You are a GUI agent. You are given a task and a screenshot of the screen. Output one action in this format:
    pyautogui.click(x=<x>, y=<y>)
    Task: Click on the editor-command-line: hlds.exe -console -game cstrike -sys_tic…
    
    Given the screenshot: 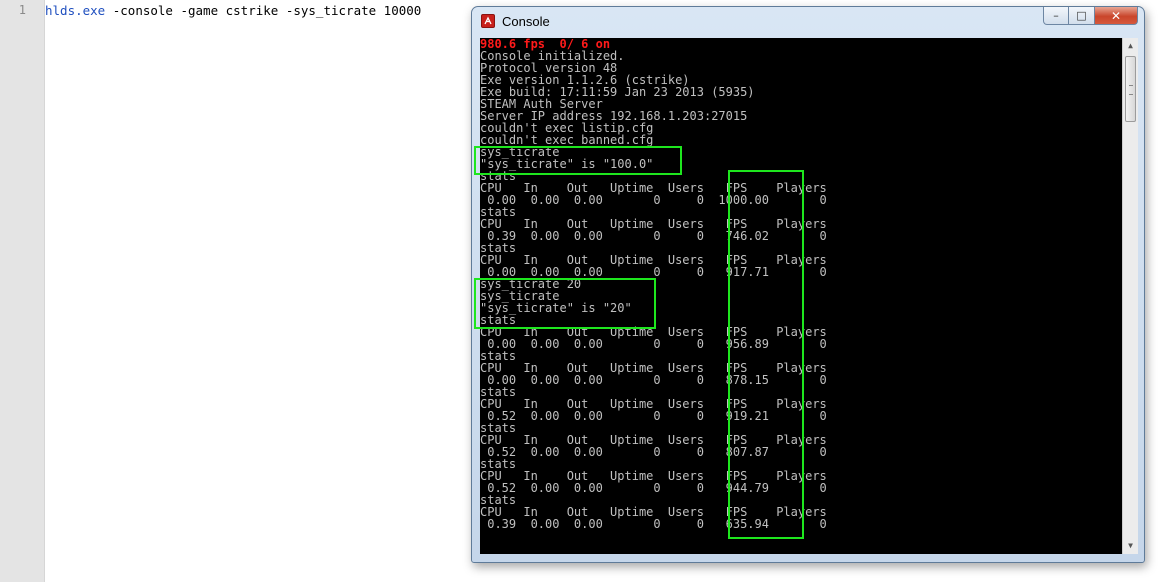 What is the action you would take?
    pyautogui.click(x=233, y=10)
    